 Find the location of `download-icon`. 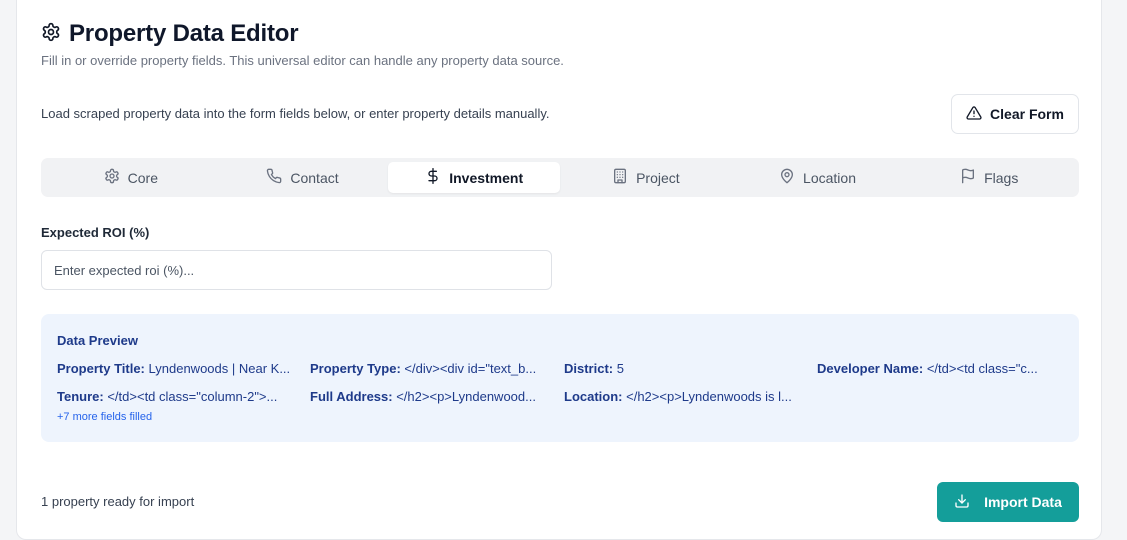

download-icon is located at coordinates (962, 502).